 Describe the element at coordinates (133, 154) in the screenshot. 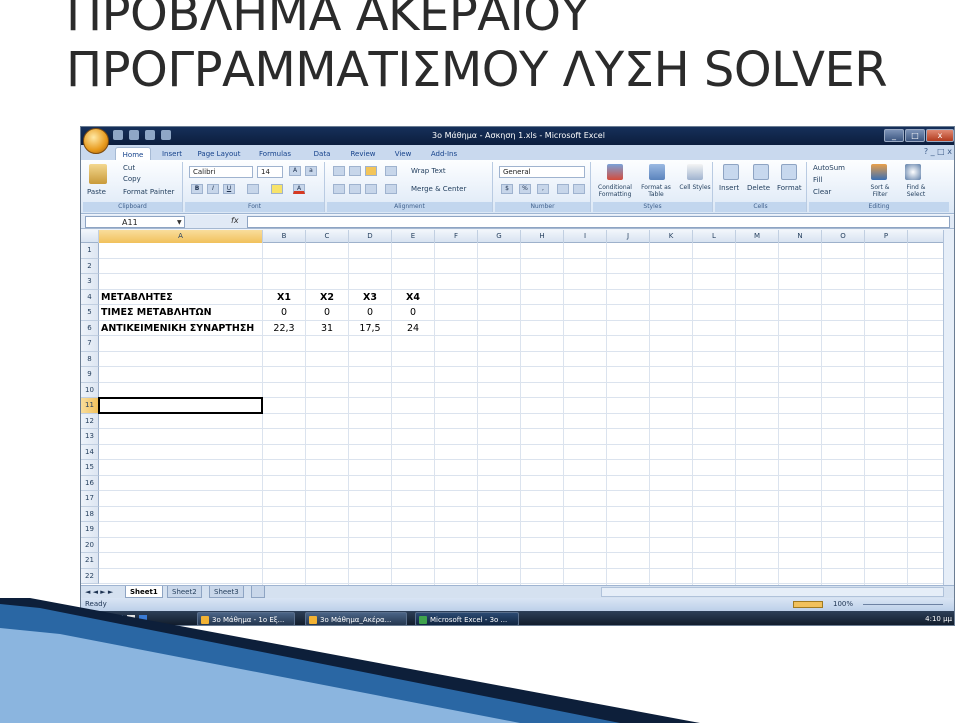

I see `tab-home: Home` at that location.